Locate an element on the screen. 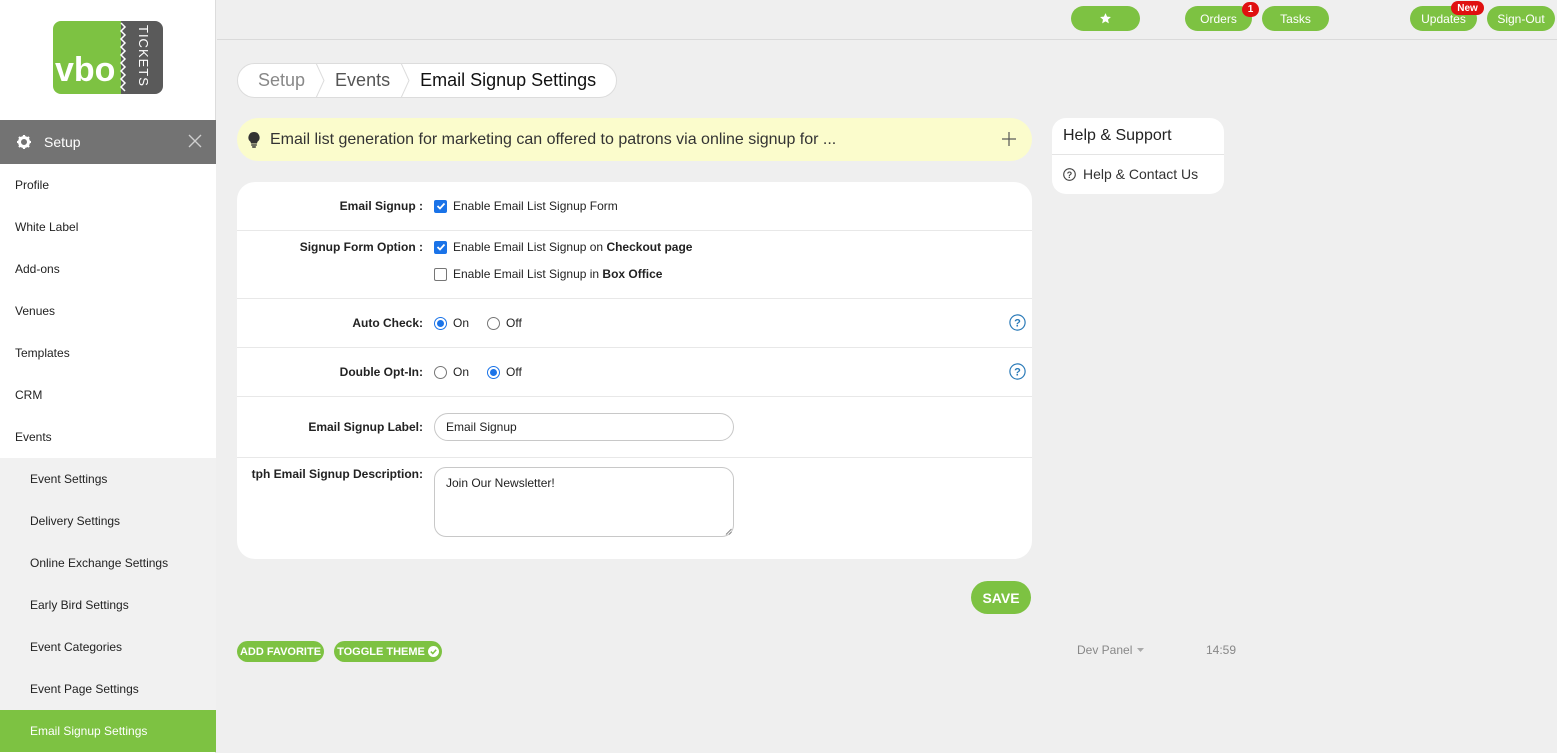 Image resolution: width=1557 pixels, height=753 pixels. sidebar-subitem-event-categories: Event Categories is located at coordinates (108, 647).